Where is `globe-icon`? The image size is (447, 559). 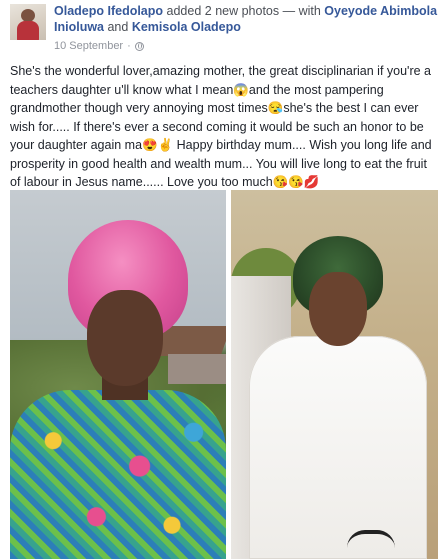 globe-icon is located at coordinates (139, 46).